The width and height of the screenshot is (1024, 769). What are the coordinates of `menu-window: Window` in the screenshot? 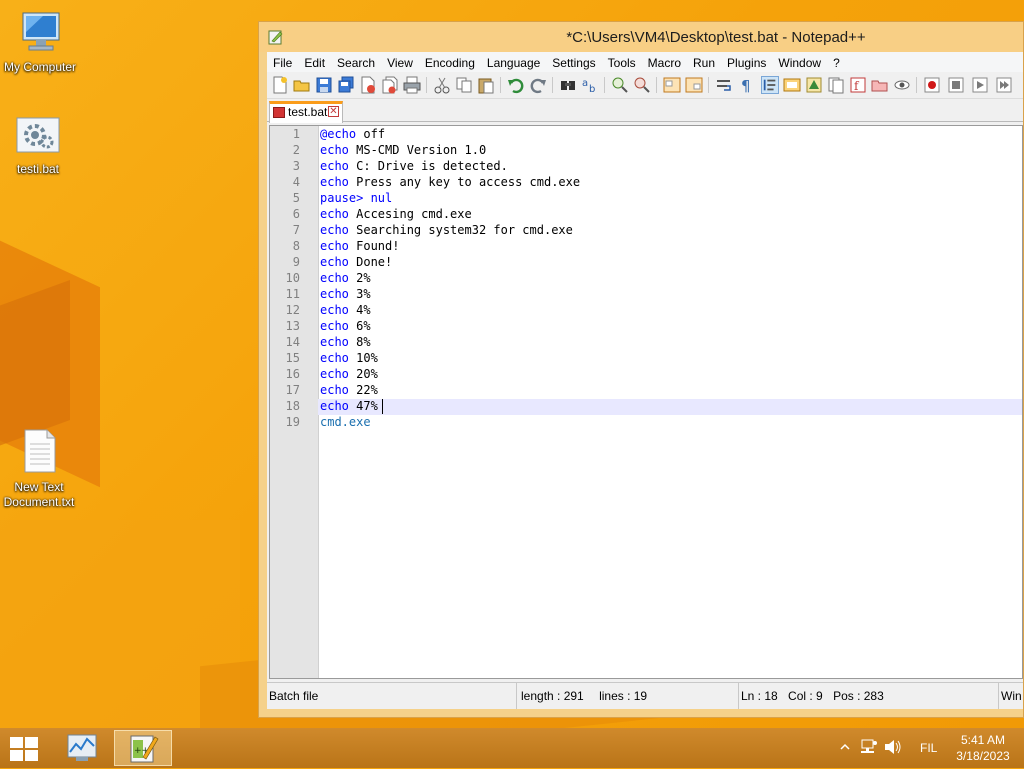 It's located at (799, 62).